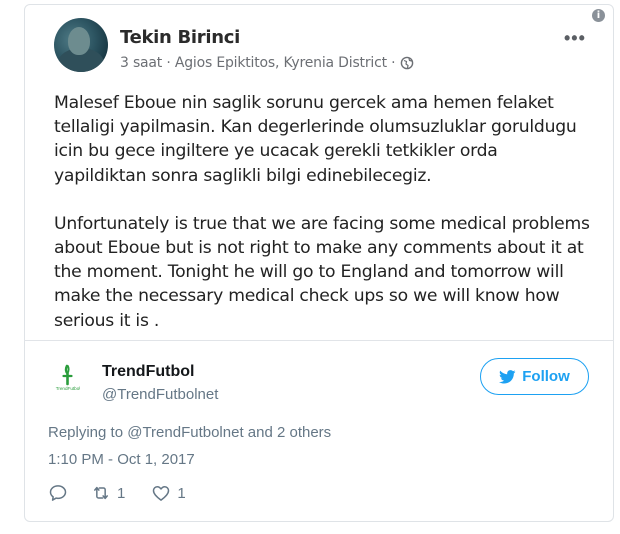 This screenshot has height=534, width=620. I want to click on follow-button: Follow, so click(534, 376).